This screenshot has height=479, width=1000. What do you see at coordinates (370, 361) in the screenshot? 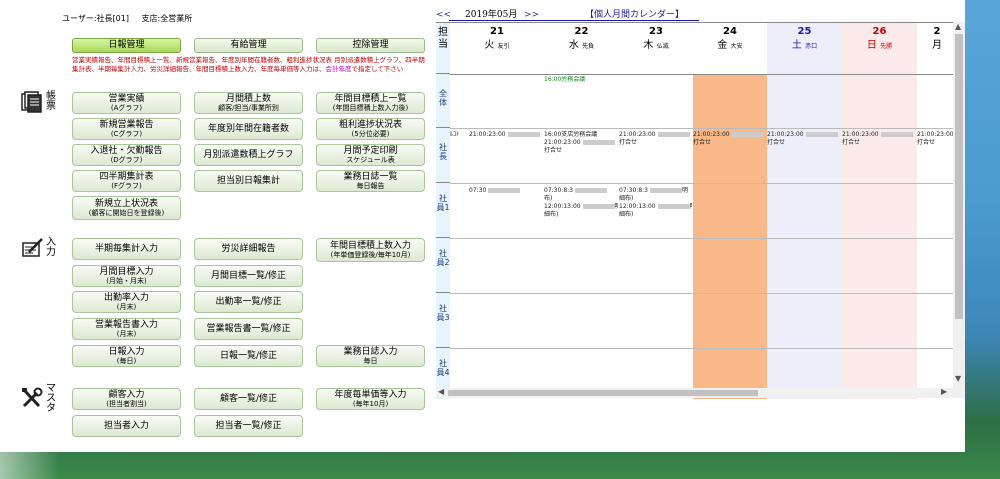
I see `button-sub: 毎日` at bounding box center [370, 361].